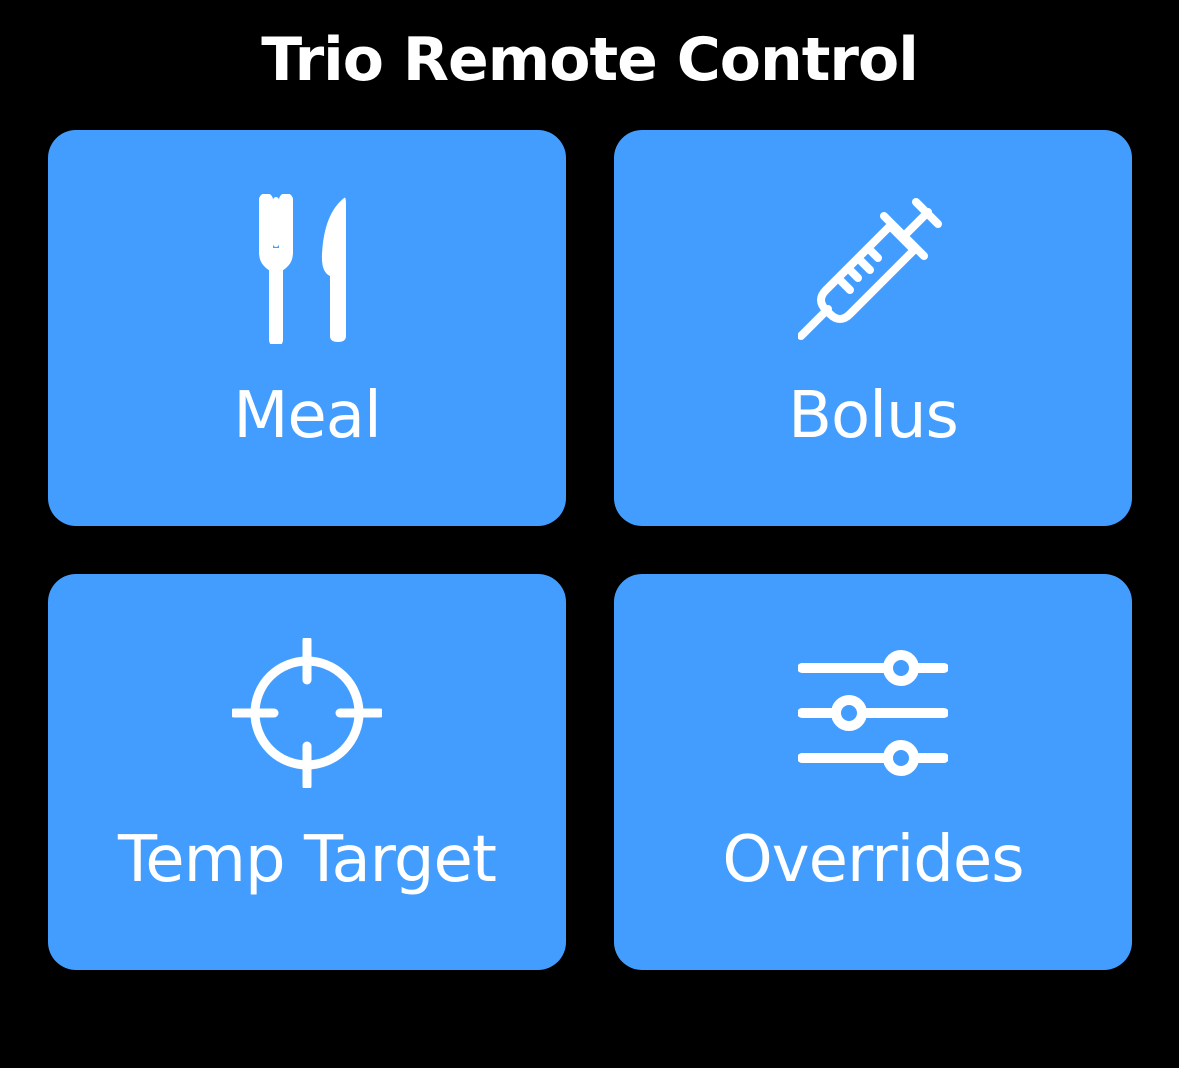 The width and height of the screenshot is (1179, 1068). Describe the element at coordinates (307, 860) in the screenshot. I see `temp-target-label: Temp Target` at that location.